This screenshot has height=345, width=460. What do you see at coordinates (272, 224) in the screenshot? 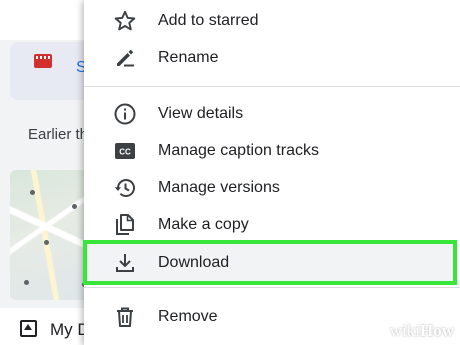
I see `menu-item-make-a-copy: Make a copy` at bounding box center [272, 224].